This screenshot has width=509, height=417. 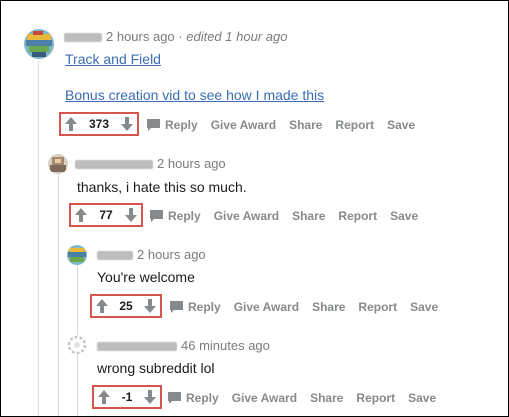 I want to click on edited-label: edited 1 hour ago, so click(x=237, y=36).